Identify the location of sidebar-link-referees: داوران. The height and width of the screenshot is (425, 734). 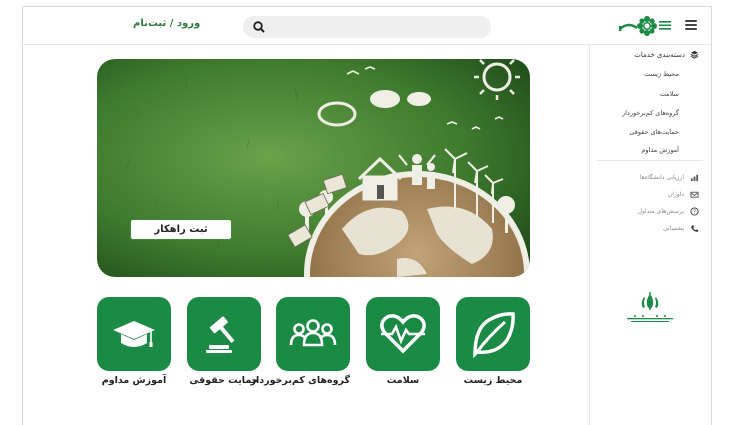
(683, 194).